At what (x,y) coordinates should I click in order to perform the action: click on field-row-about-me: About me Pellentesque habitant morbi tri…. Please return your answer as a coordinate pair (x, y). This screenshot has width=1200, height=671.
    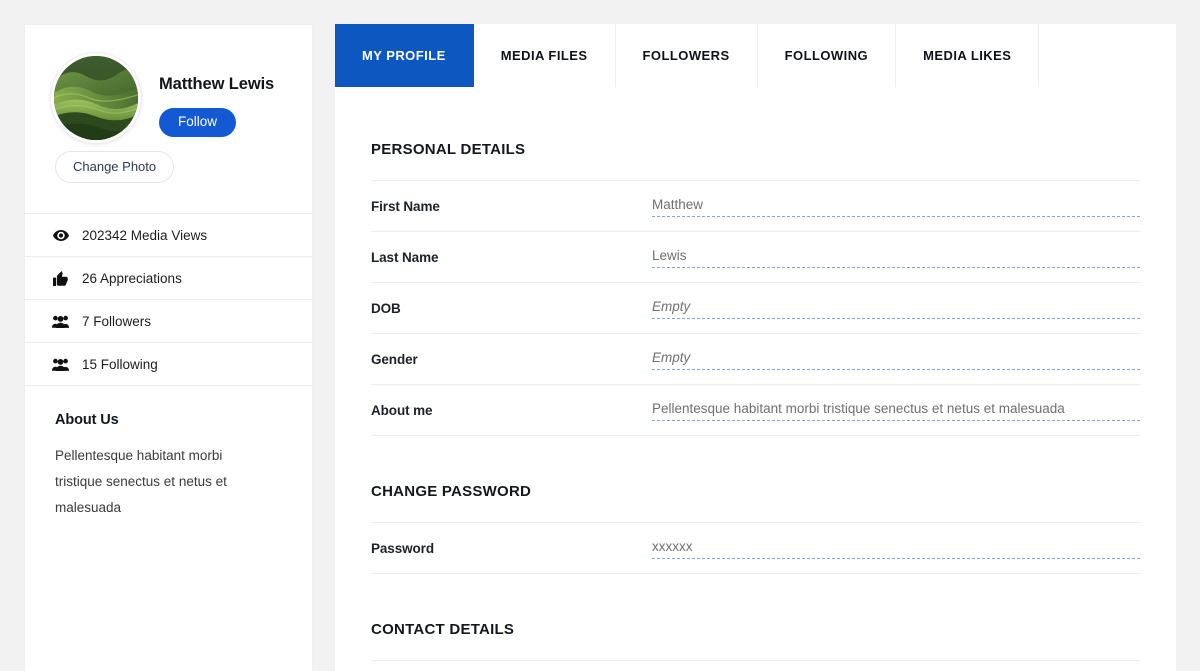
    Looking at the image, I should click on (755, 410).